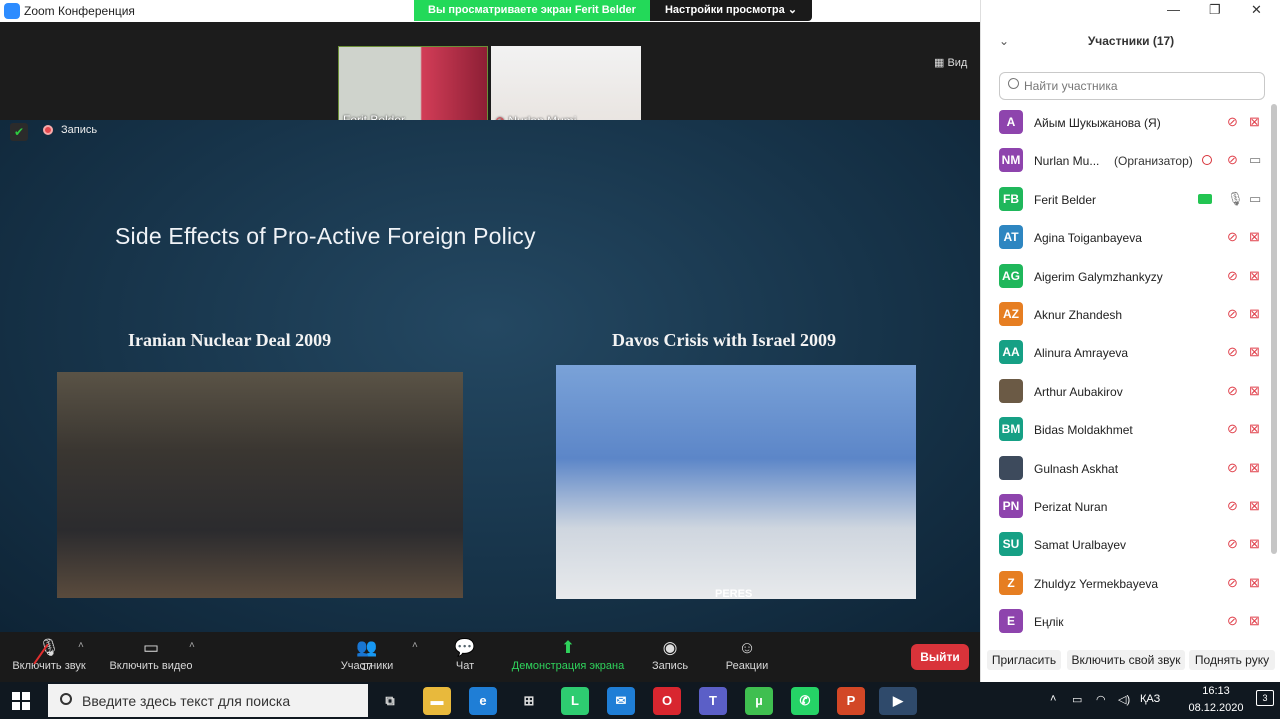 The image size is (1280, 719). I want to click on participants-caret-icon: ˄, so click(415, 645).